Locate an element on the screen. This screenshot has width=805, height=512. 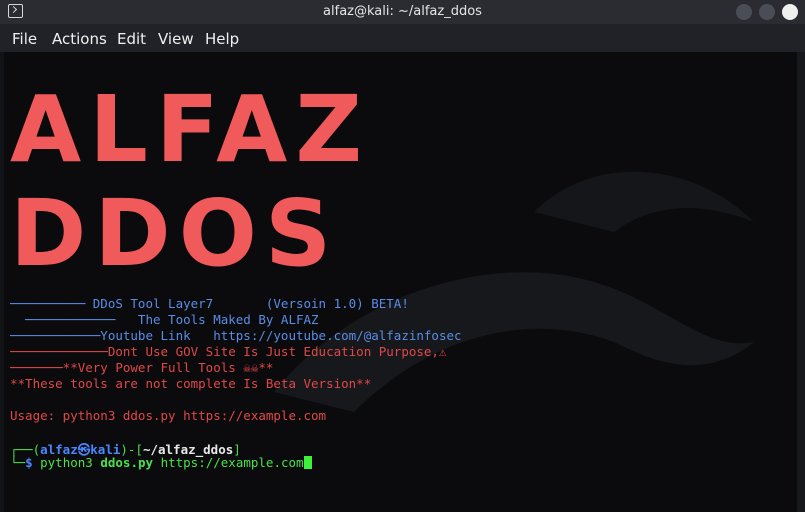
menu-help: Help is located at coordinates (222, 39).